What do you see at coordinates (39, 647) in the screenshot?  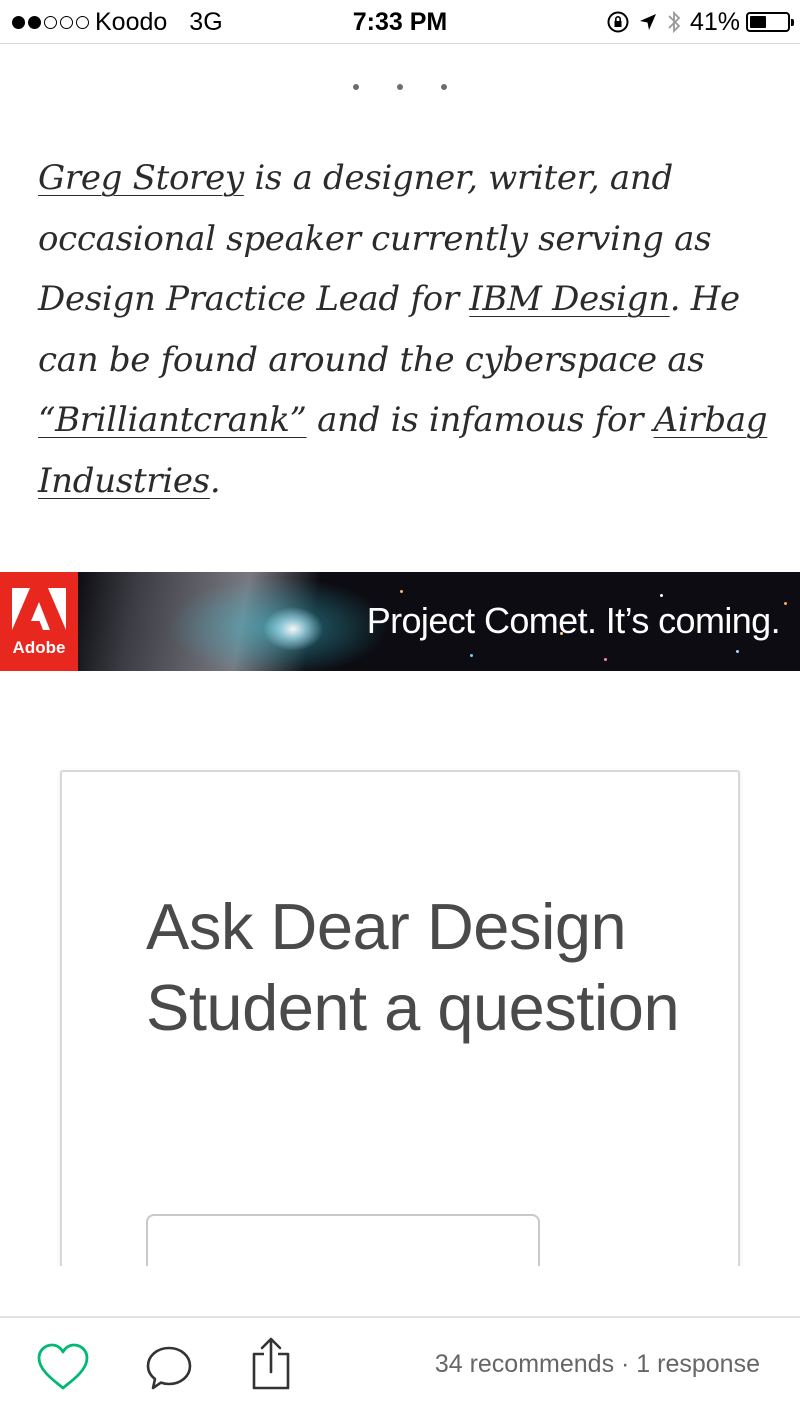 I see `adobe-wordmark: Adobe` at bounding box center [39, 647].